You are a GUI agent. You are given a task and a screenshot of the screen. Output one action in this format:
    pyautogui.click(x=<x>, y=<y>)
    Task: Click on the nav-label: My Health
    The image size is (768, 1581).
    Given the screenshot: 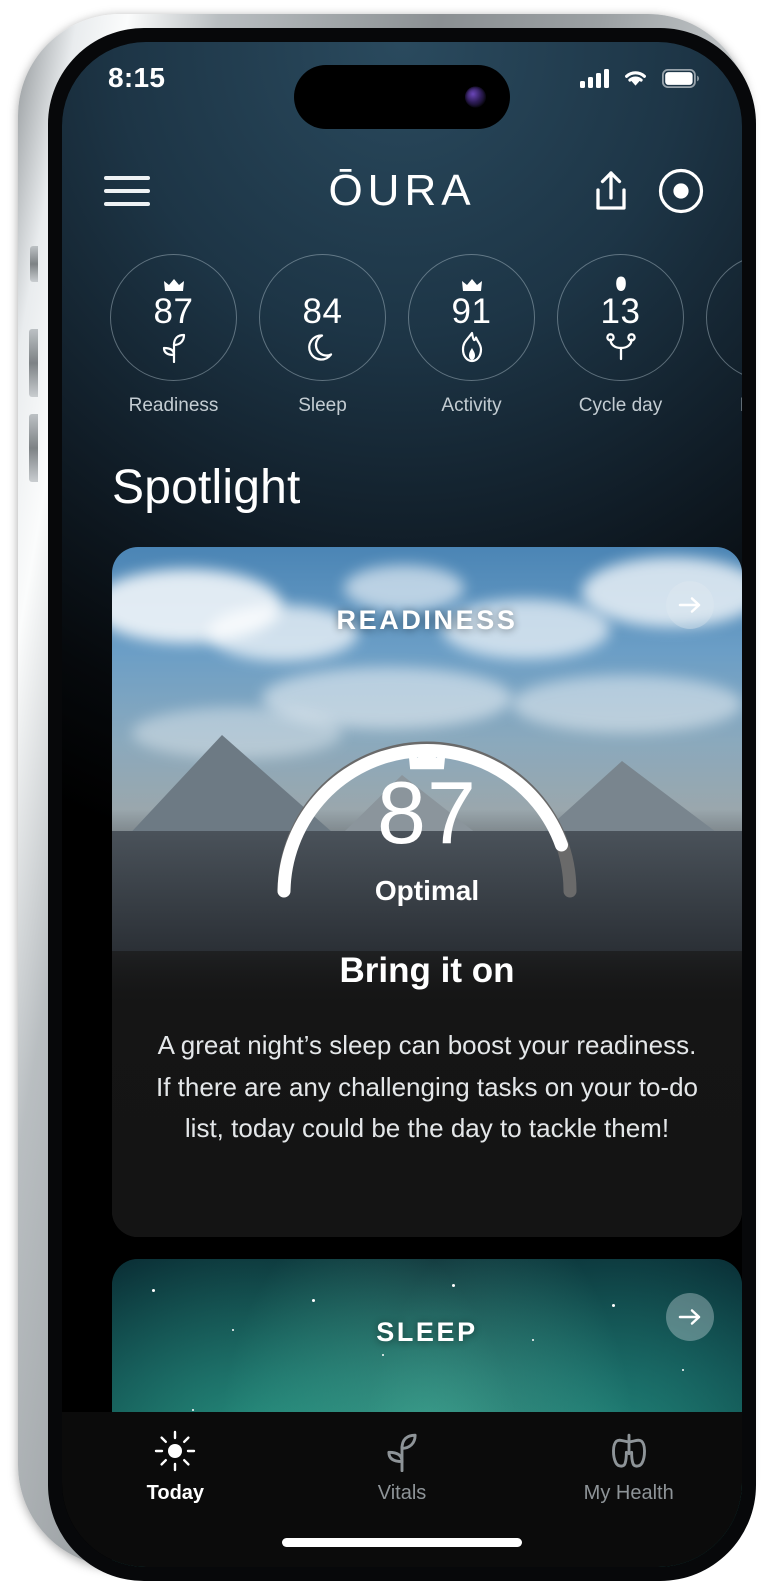 What is the action you would take?
    pyautogui.click(x=628, y=1493)
    